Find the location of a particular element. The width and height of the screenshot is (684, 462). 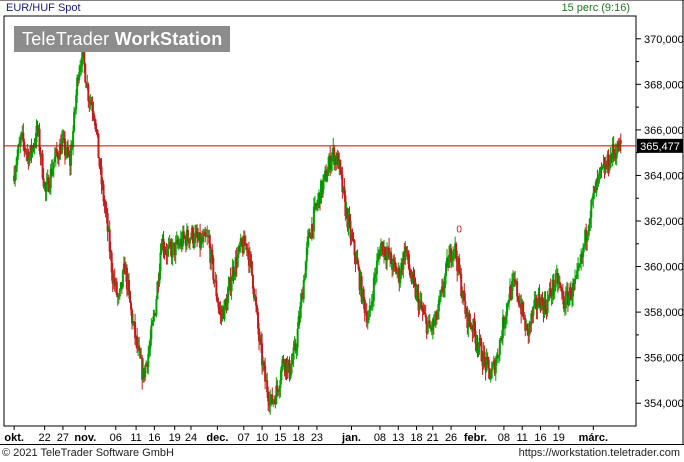

x-tick-label: 07 is located at coordinates (244, 438).